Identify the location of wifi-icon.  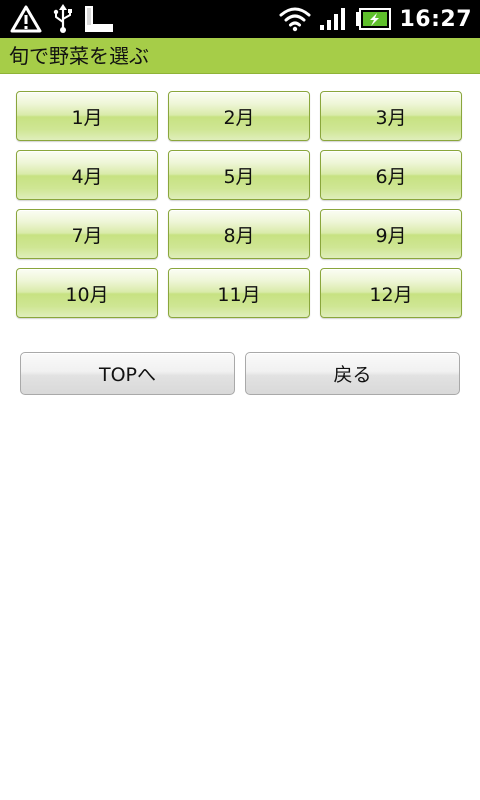
(295, 19).